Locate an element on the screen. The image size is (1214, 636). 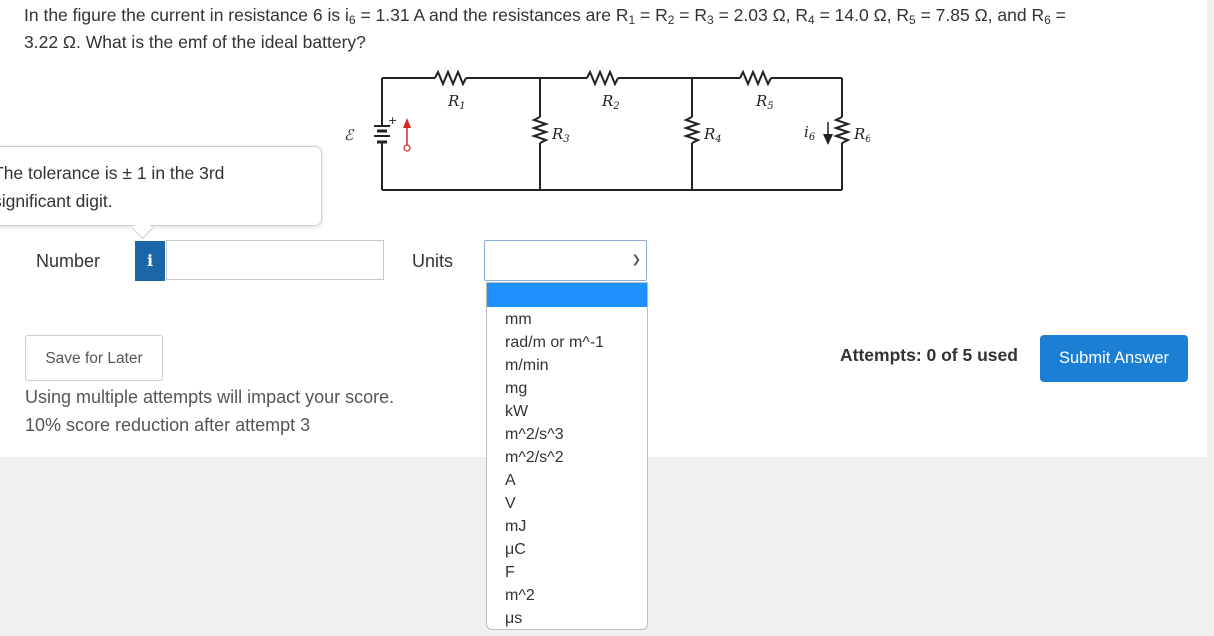
units-option: m^2/s^3 is located at coordinates (534, 435).